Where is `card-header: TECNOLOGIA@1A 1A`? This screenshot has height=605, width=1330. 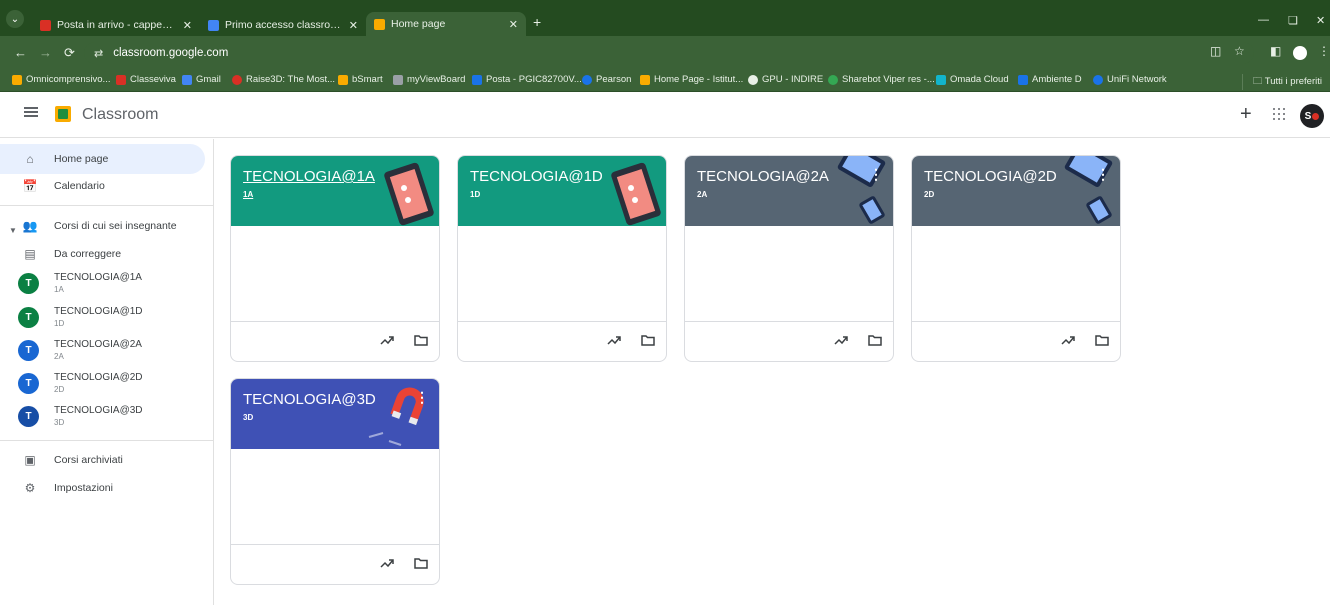 card-header: TECNOLOGIA@1A 1A is located at coordinates (335, 191).